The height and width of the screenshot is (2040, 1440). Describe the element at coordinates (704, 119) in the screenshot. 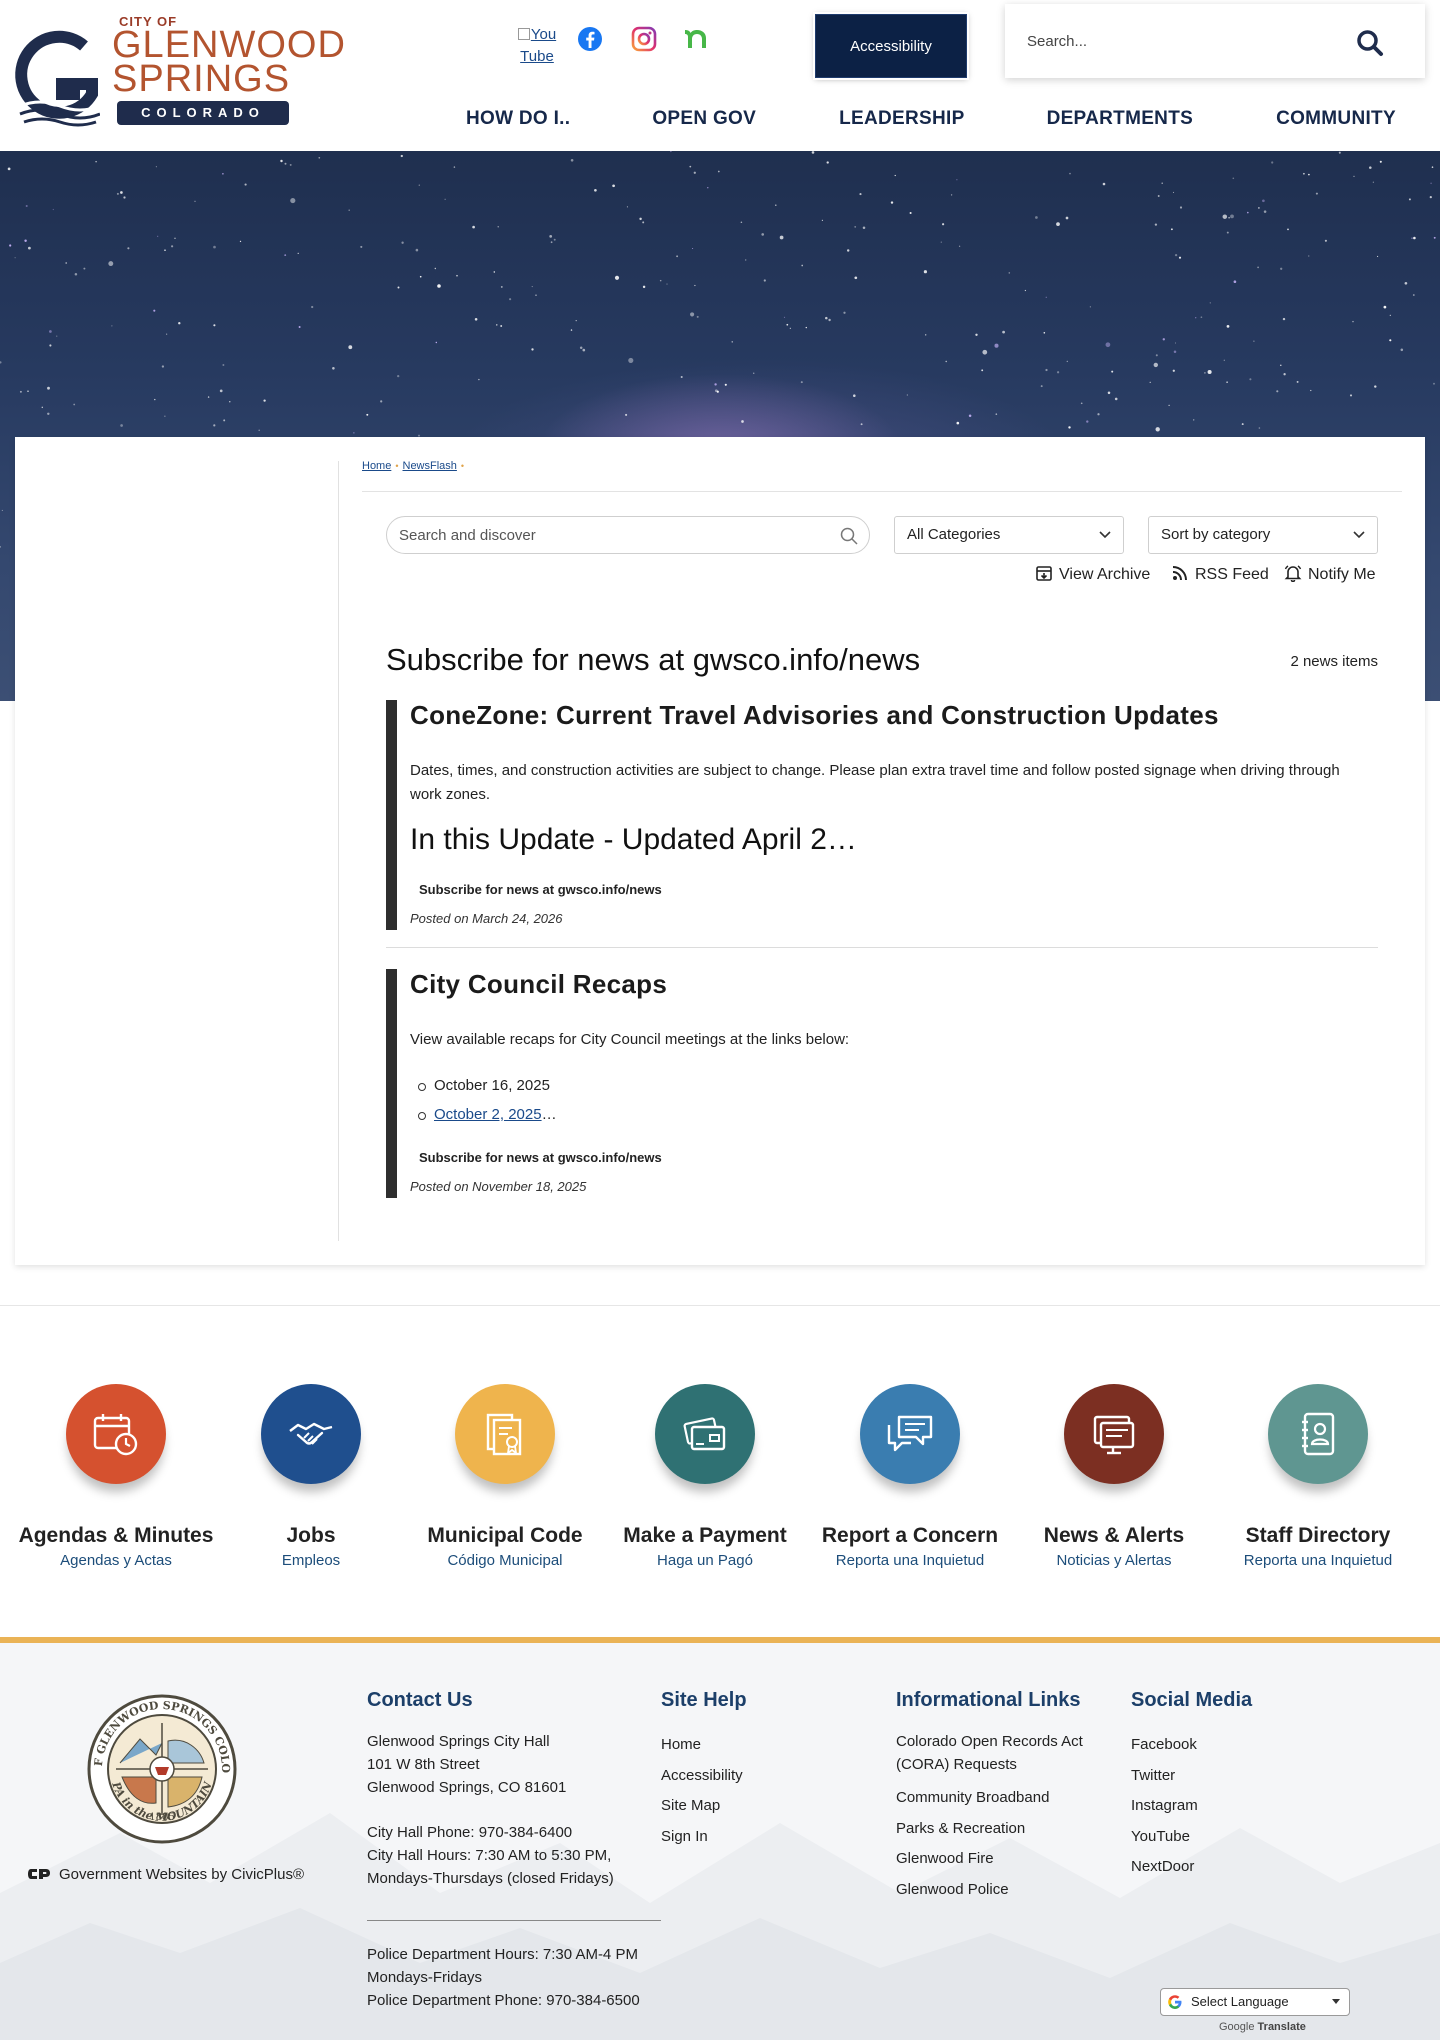

I see `nav-open-gov: OPEN GOV` at that location.